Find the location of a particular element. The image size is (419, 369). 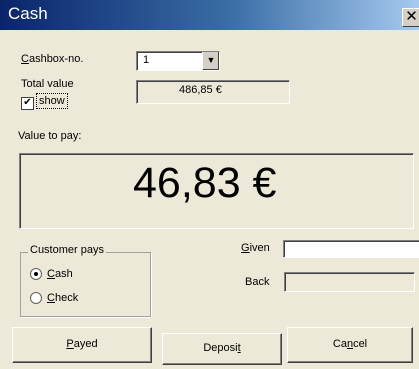

show-label: show is located at coordinates (52, 101).